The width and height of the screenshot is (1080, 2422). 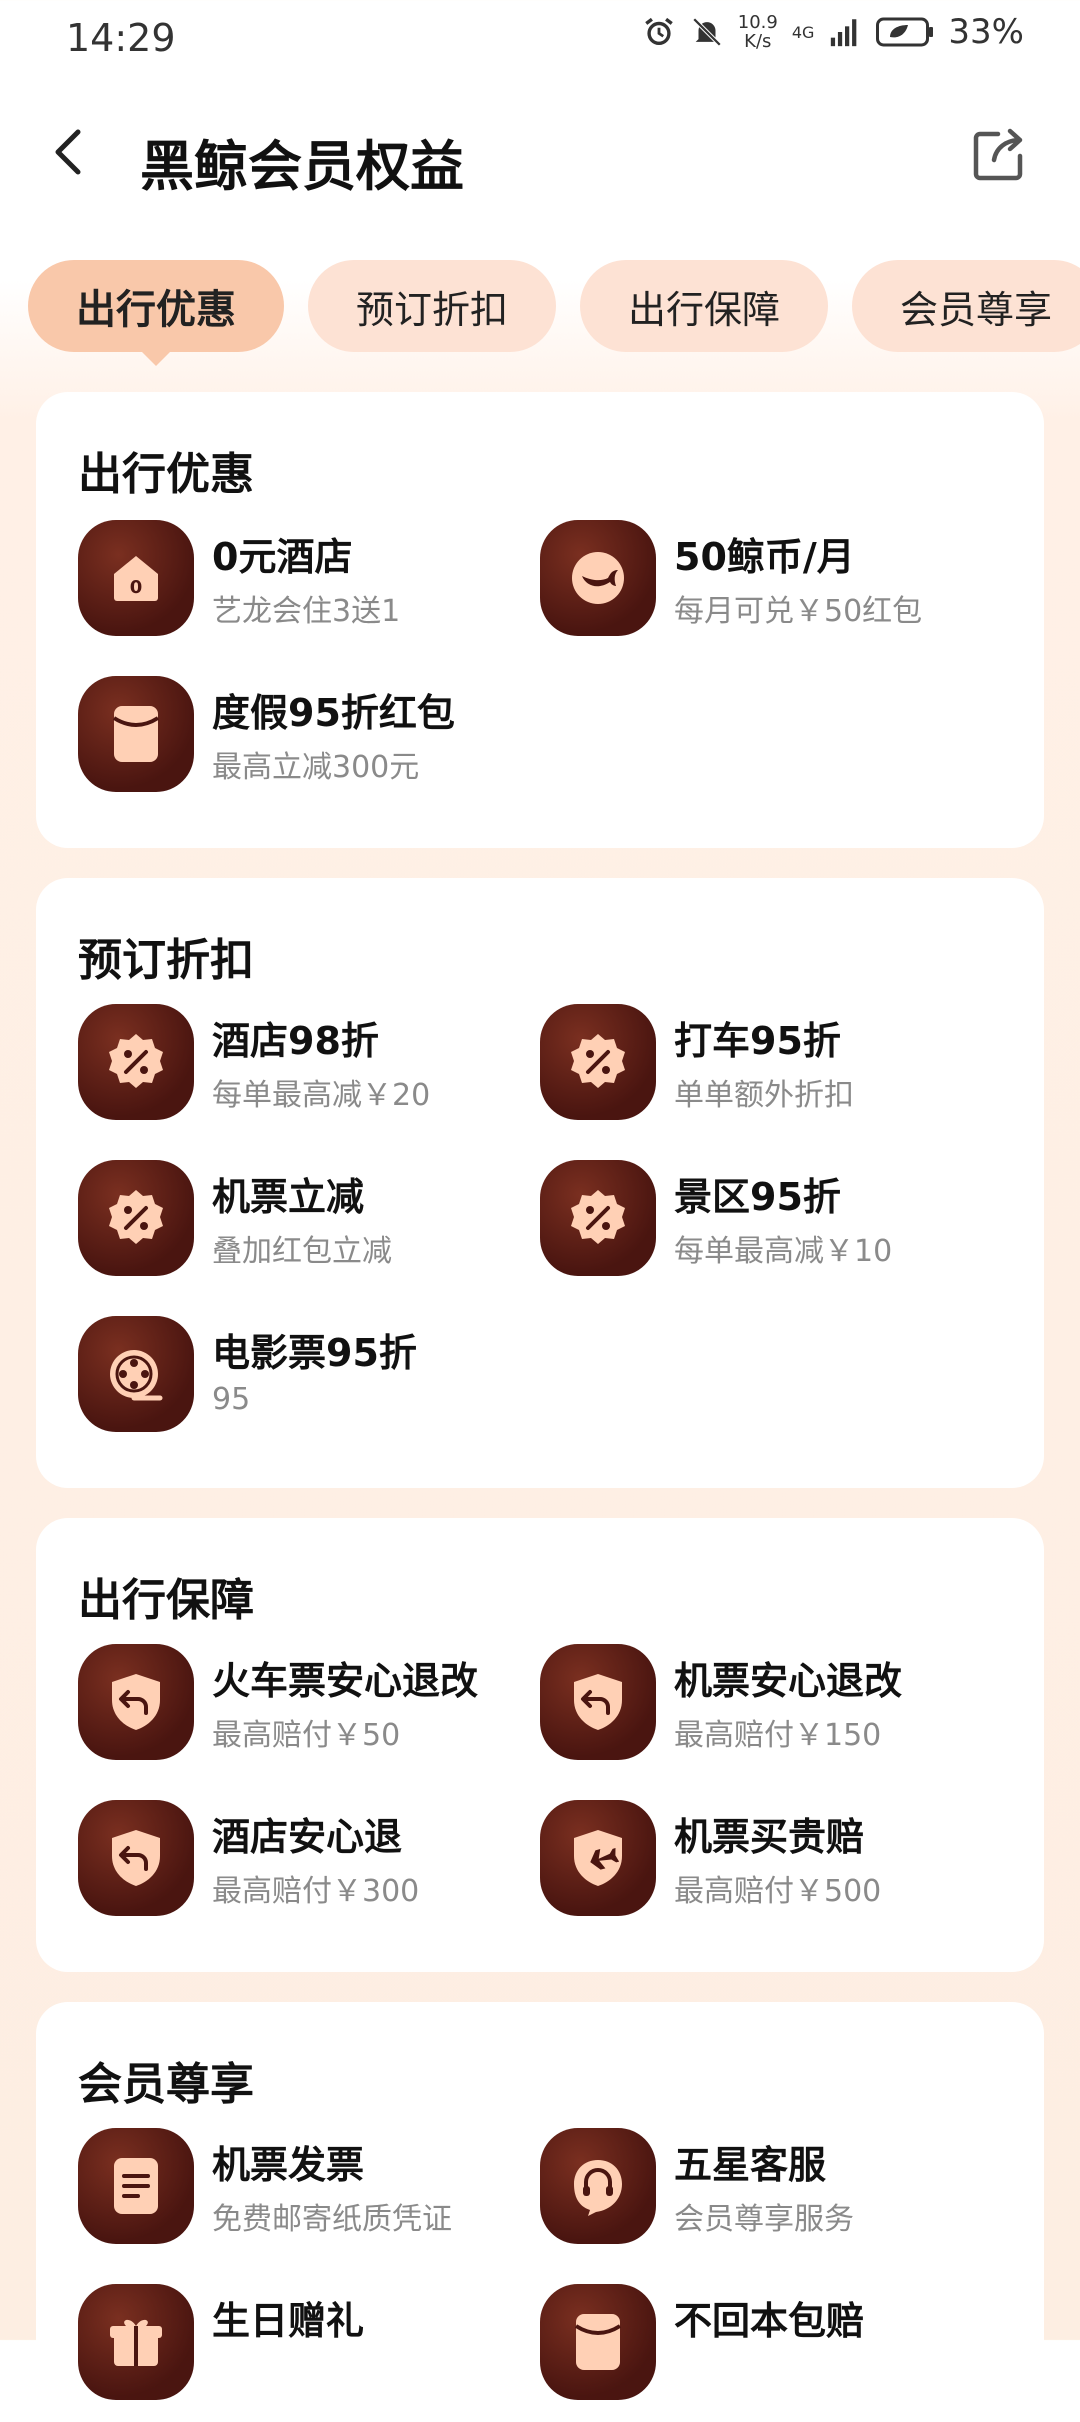 What do you see at coordinates (308, 736) in the screenshot?
I see `benefit-item-vacation-packet: 度假95折红包 最高立减300元` at bounding box center [308, 736].